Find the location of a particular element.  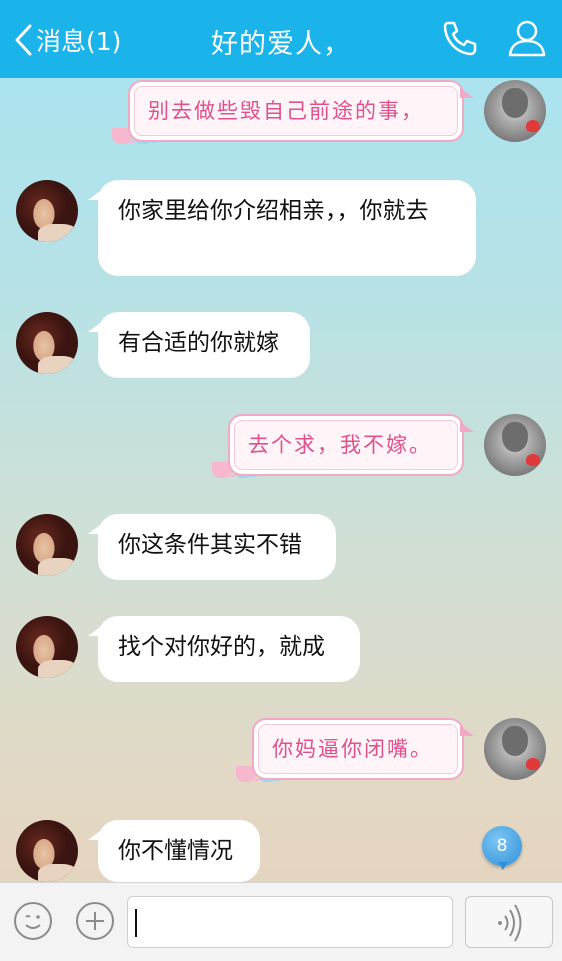

message-input is located at coordinates (290, 922).